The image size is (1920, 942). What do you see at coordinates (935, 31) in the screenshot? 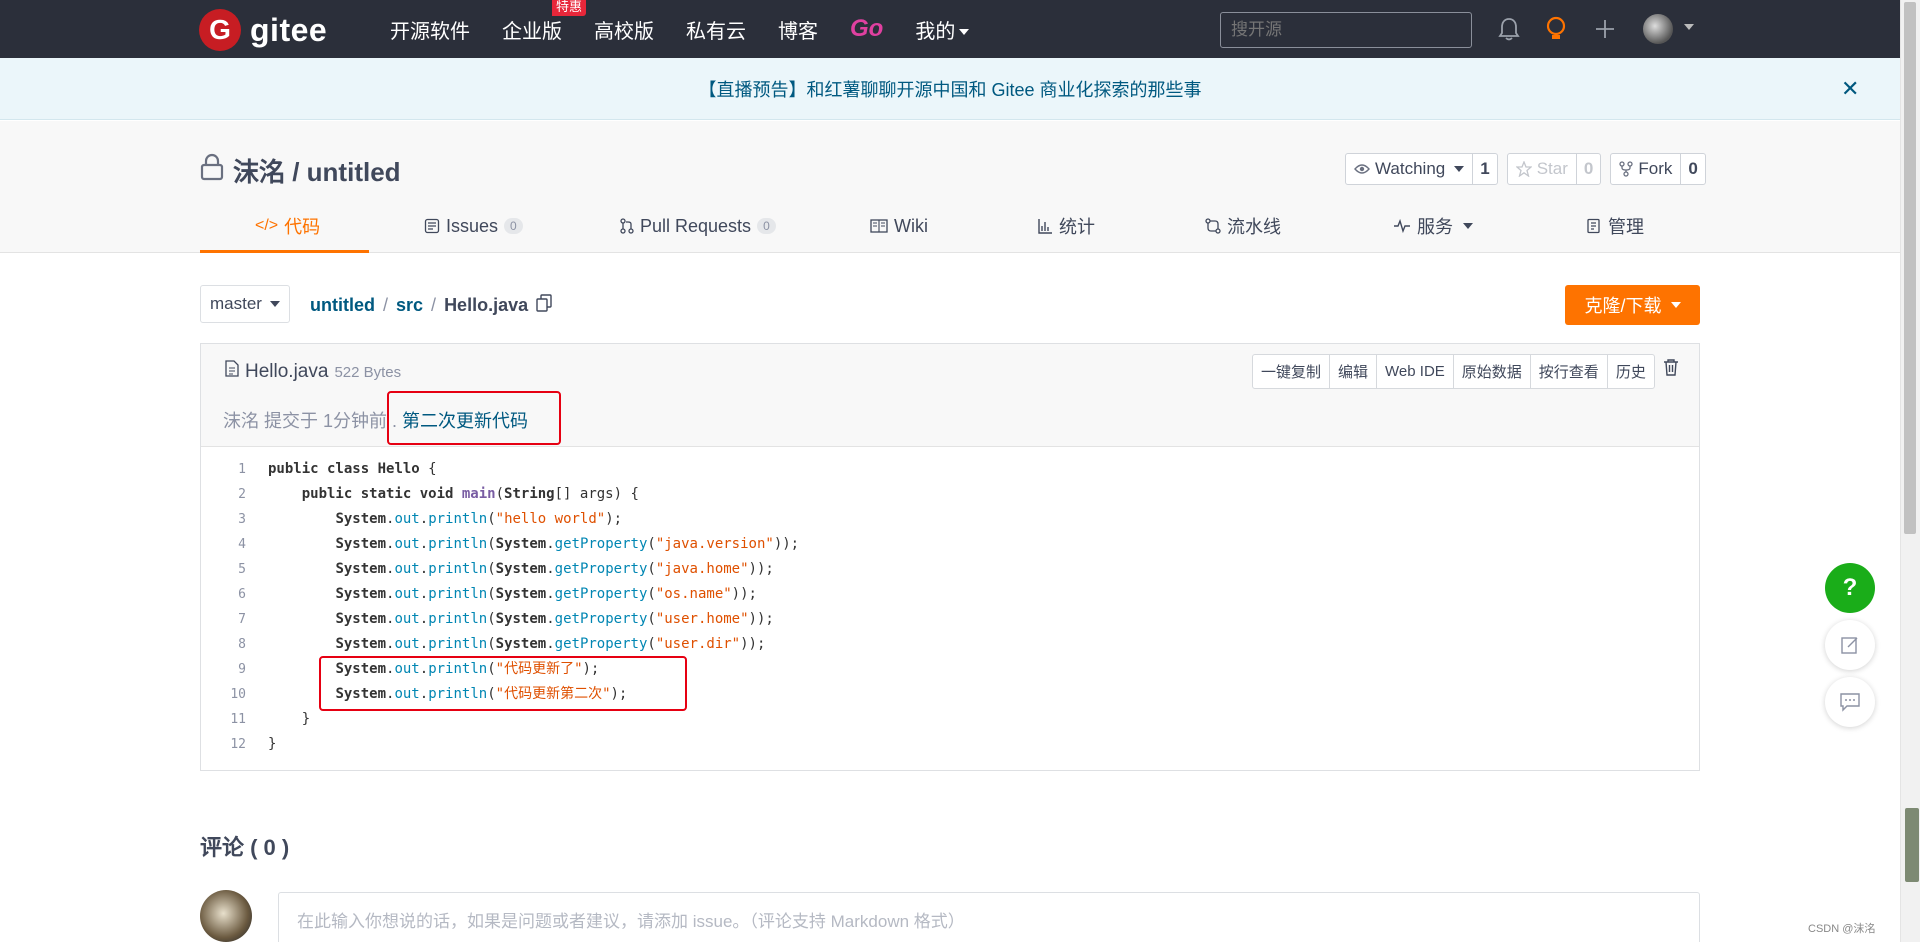
I see `nav-mine-label: 我的` at bounding box center [935, 31].